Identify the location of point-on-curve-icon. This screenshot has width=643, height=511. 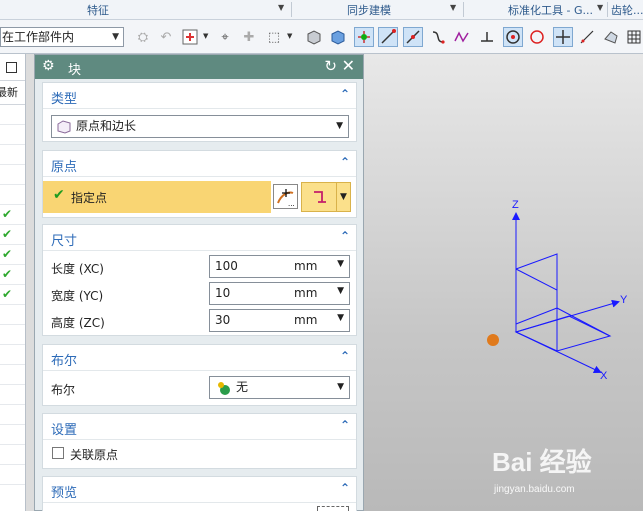
(563, 37).